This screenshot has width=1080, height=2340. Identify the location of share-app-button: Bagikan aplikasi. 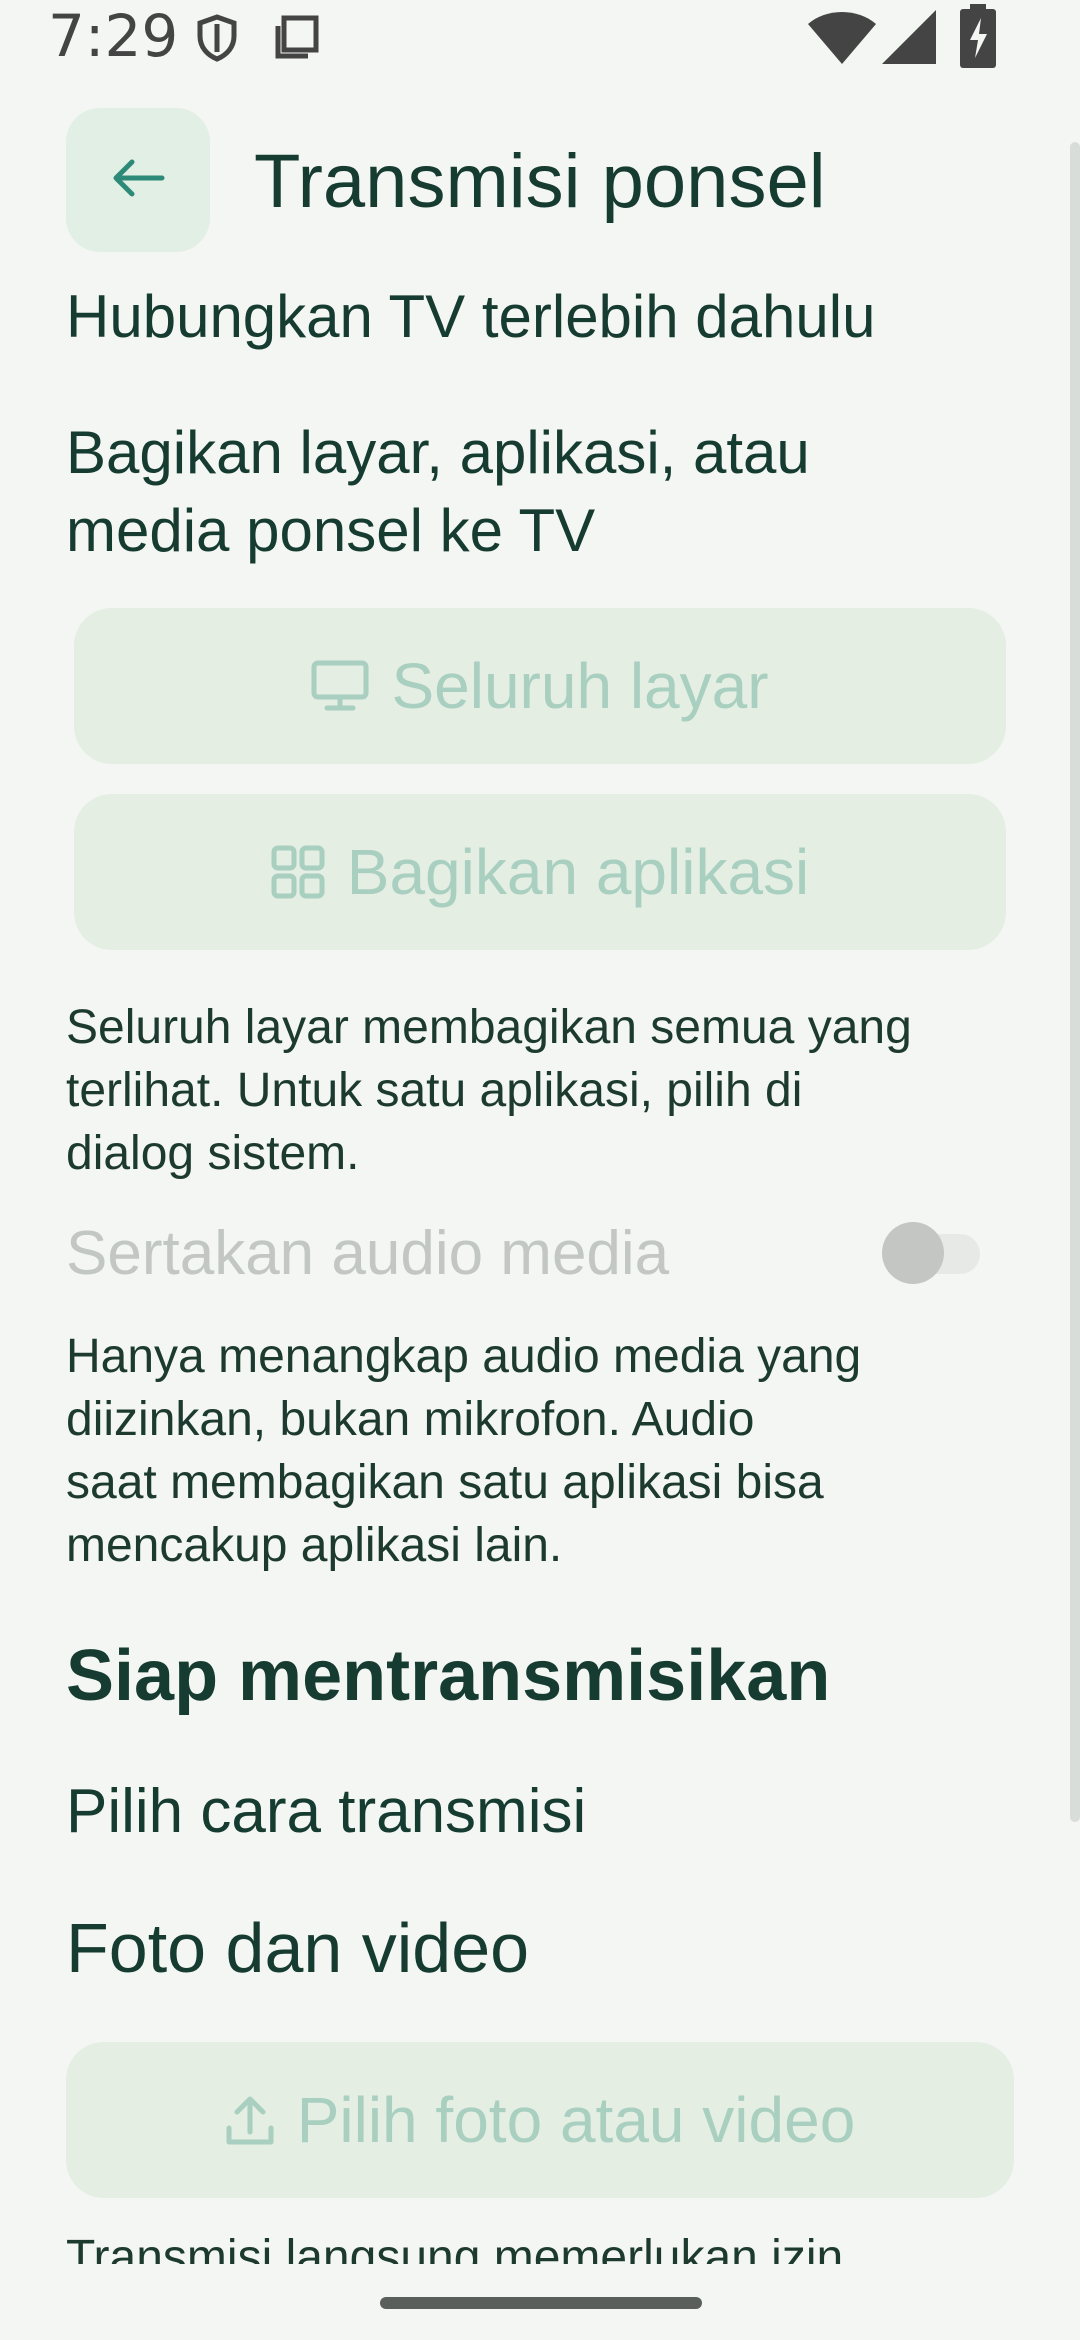
(540, 872).